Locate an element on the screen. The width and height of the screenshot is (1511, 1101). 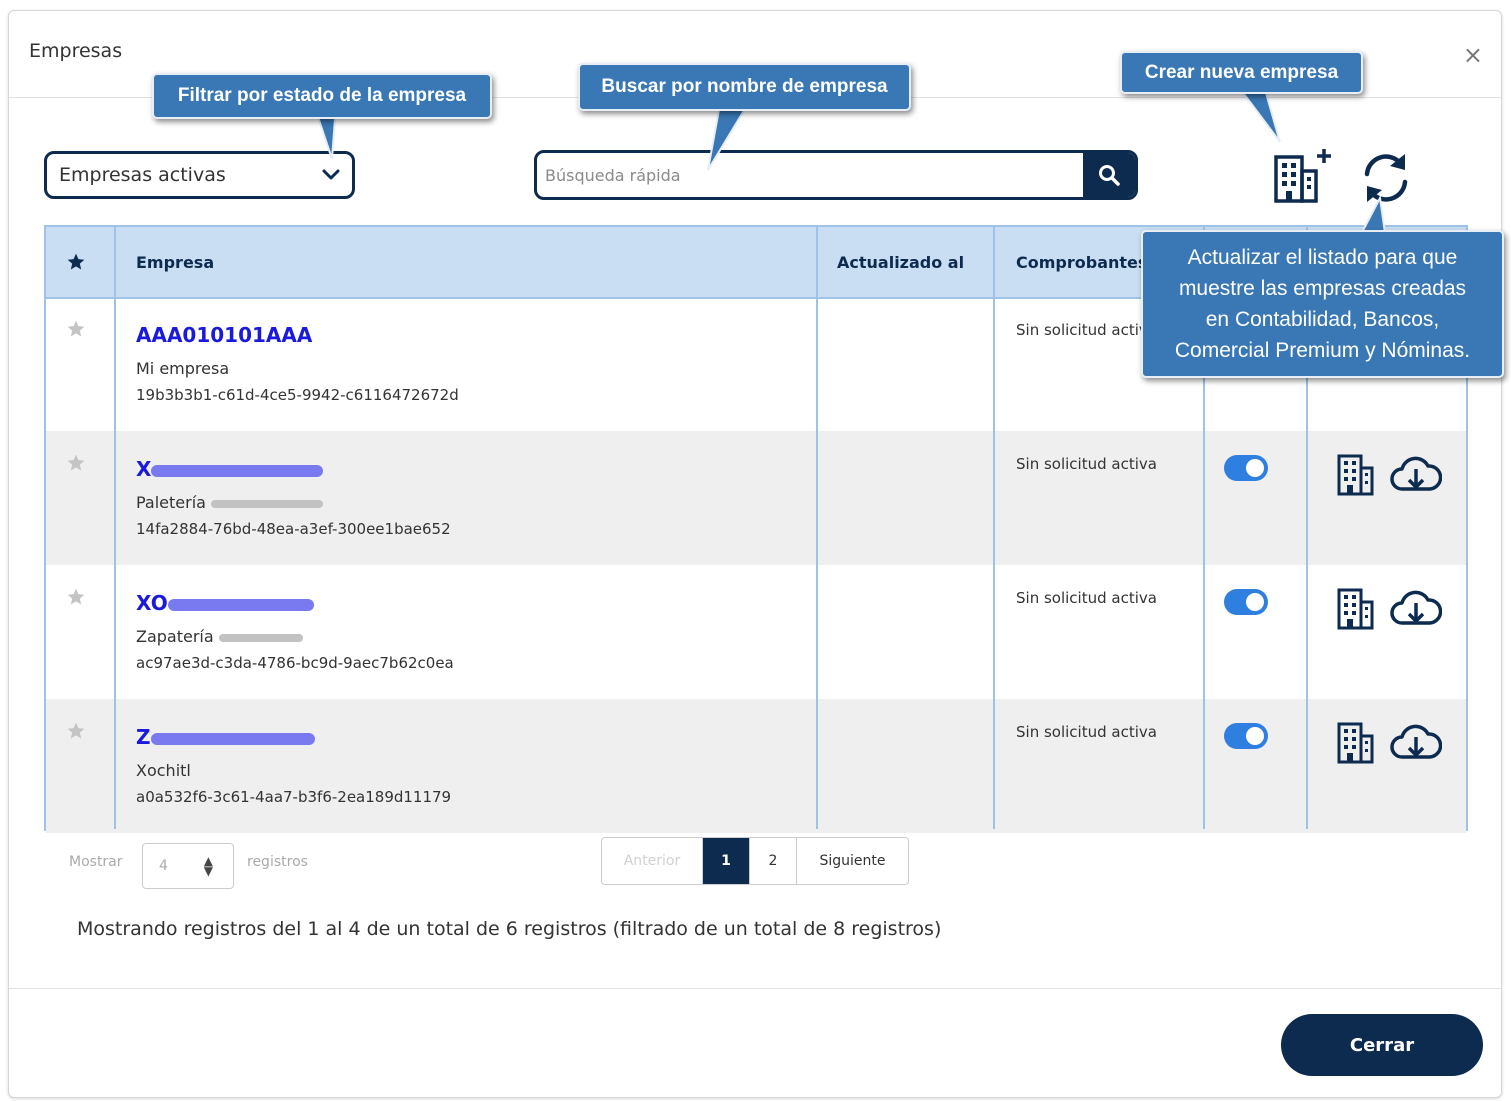
search-callout: Buscar por nombre de empresa is located at coordinates (744, 87).